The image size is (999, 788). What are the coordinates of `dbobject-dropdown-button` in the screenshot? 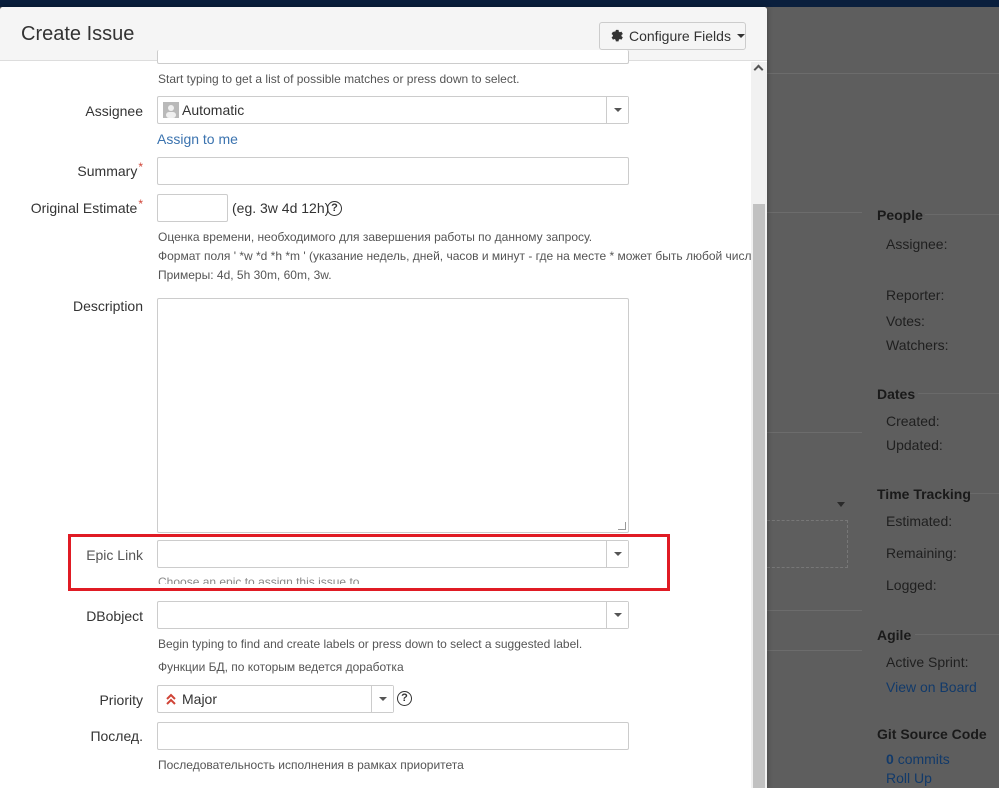 It's located at (617, 615).